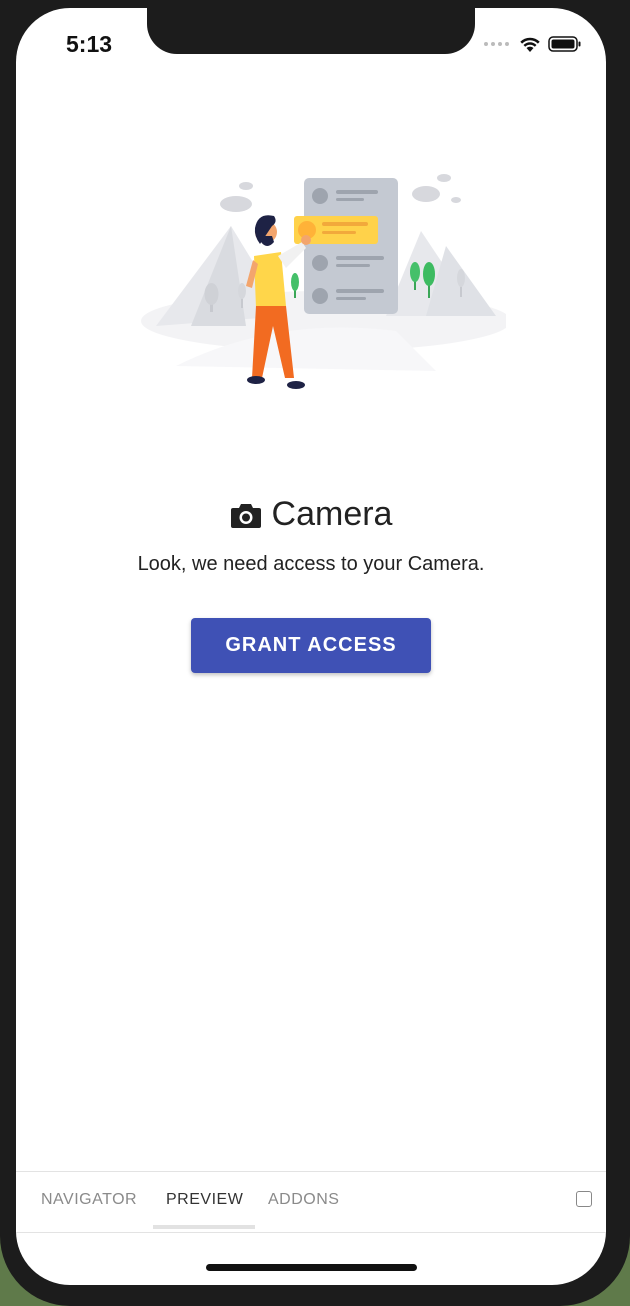 The image size is (630, 1306). I want to click on grant-access-button: GRANT ACCESS, so click(311, 645).